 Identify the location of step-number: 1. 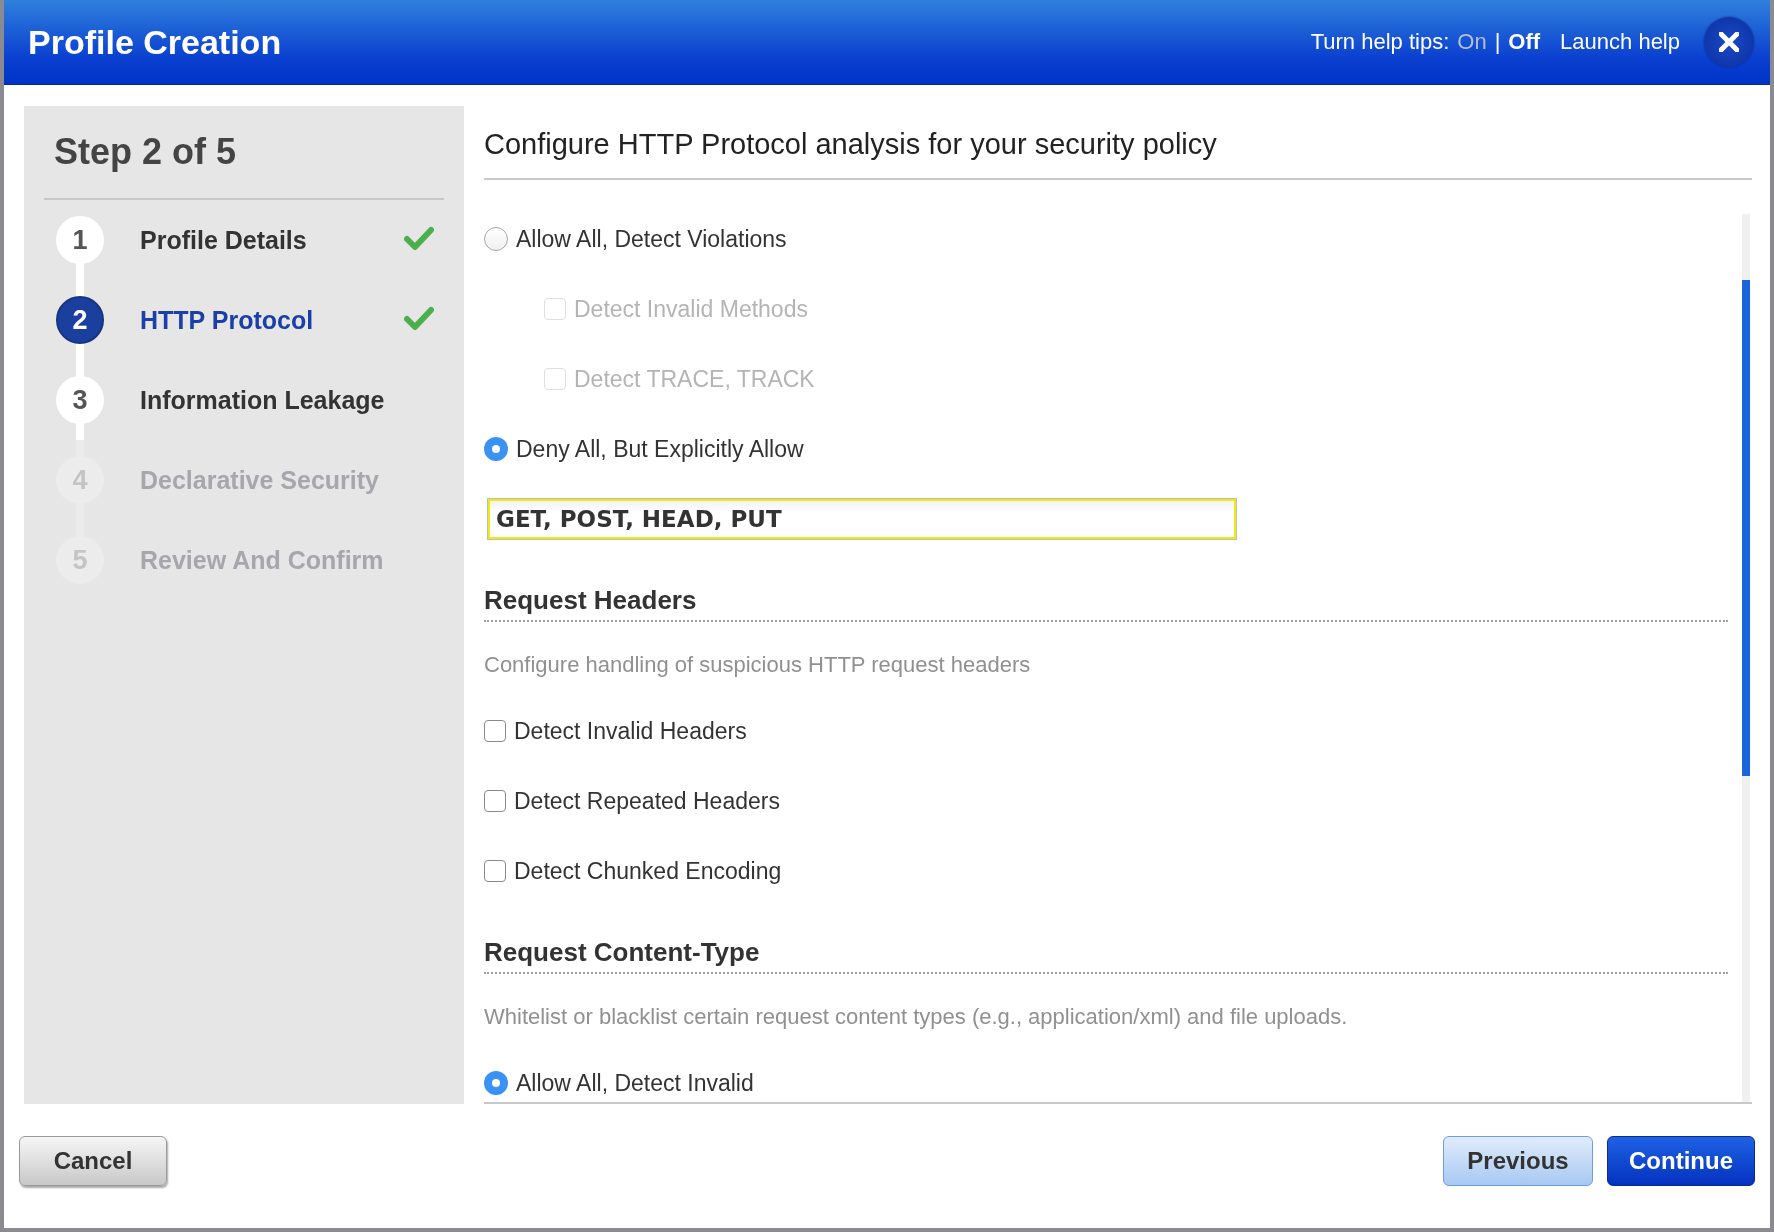
(80, 240).